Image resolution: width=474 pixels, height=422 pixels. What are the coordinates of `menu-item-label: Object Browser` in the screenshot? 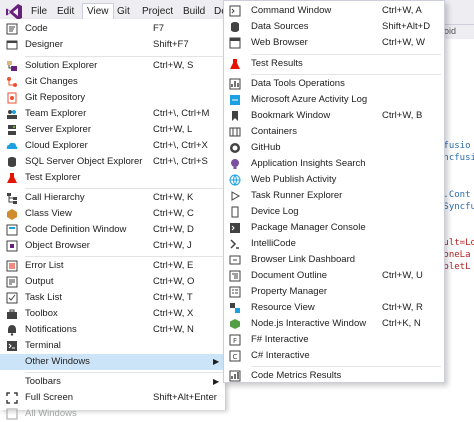 It's located at (57, 245).